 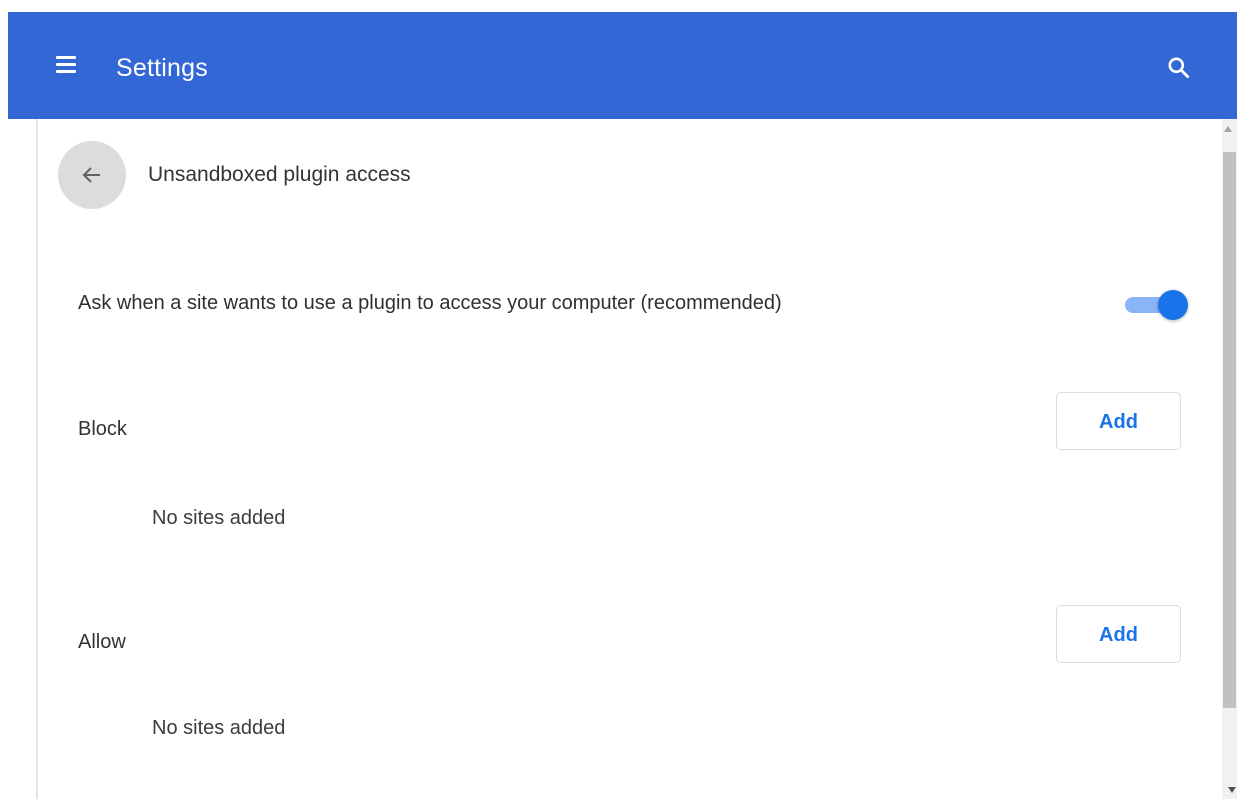 What do you see at coordinates (102, 642) in the screenshot?
I see `allow-section-label: Allow` at bounding box center [102, 642].